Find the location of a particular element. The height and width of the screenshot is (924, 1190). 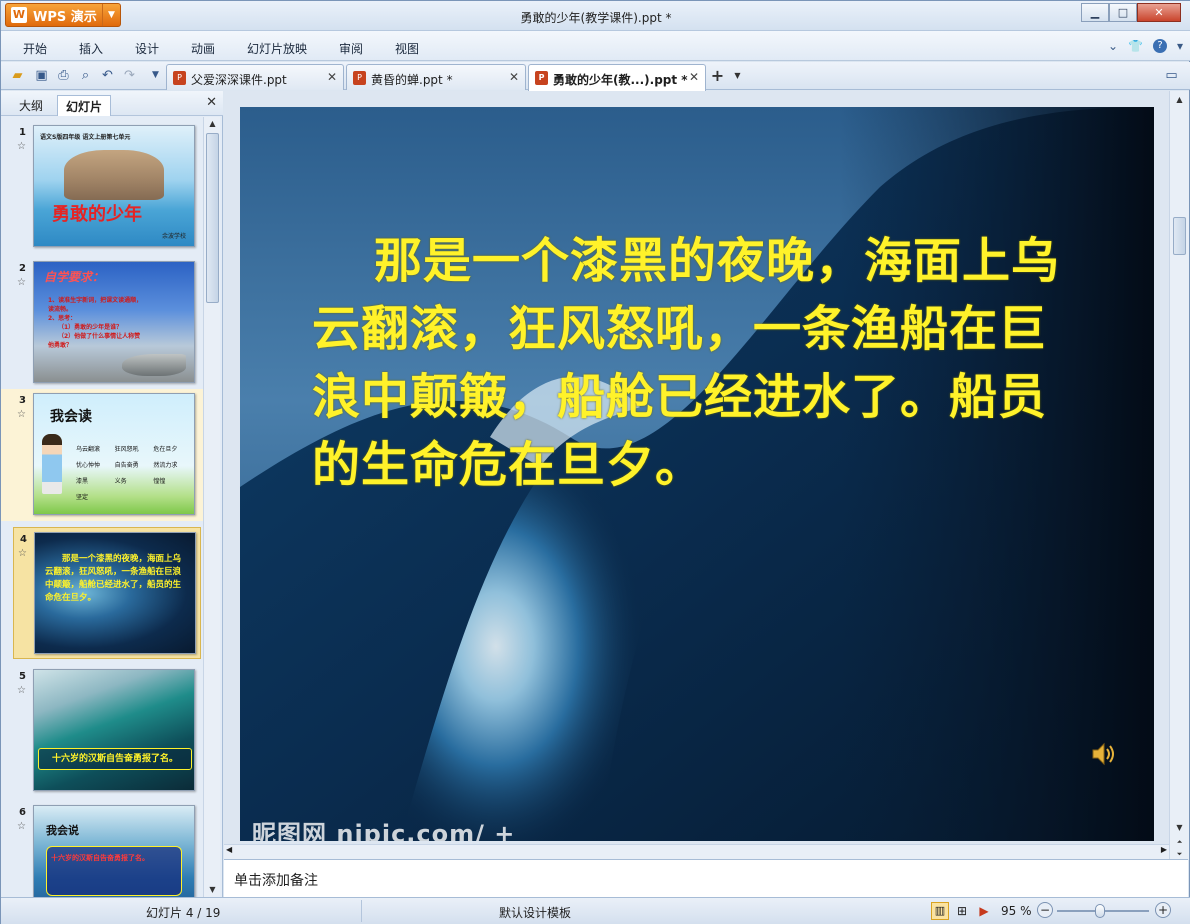

notes-placeholder: 单击添加备注 is located at coordinates (276, 881).